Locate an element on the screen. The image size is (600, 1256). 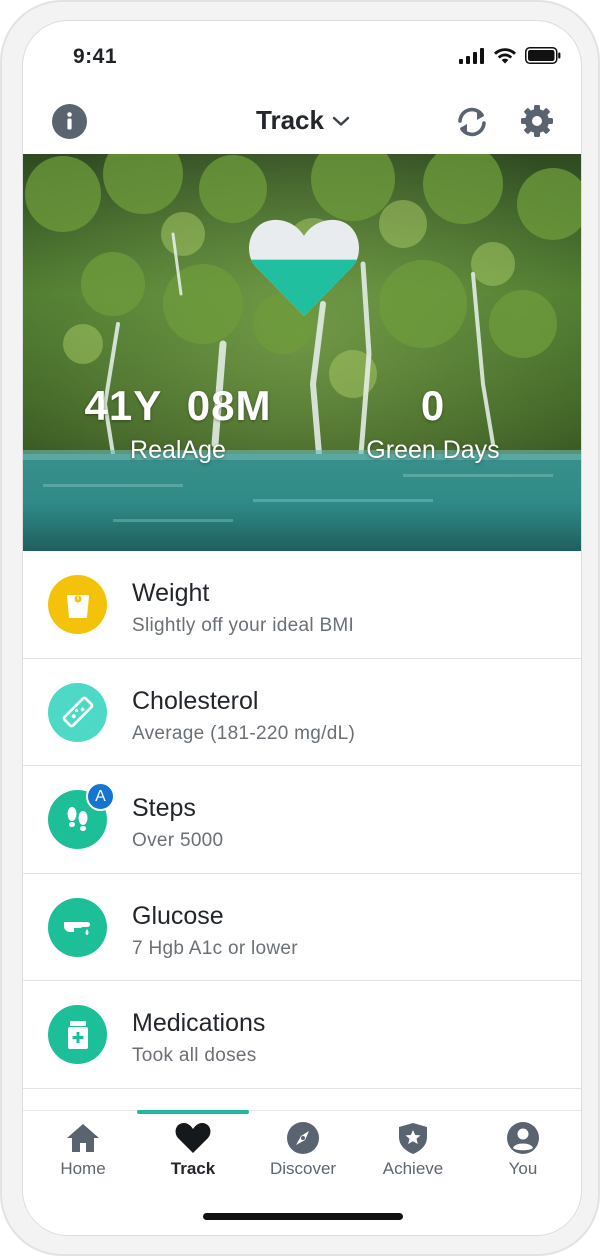
tab-label: Discover is located at coordinates (303, 1168).